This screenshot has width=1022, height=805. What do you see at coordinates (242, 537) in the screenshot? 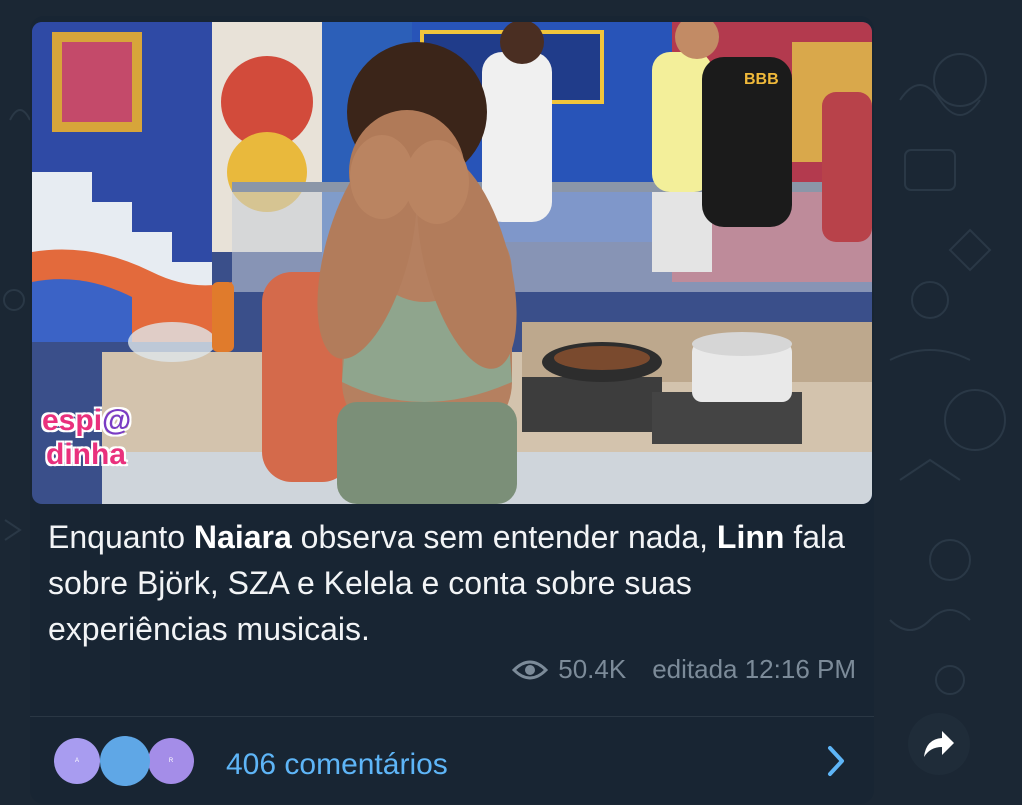
I see `caption-name-naiara: Naiara` at bounding box center [242, 537].